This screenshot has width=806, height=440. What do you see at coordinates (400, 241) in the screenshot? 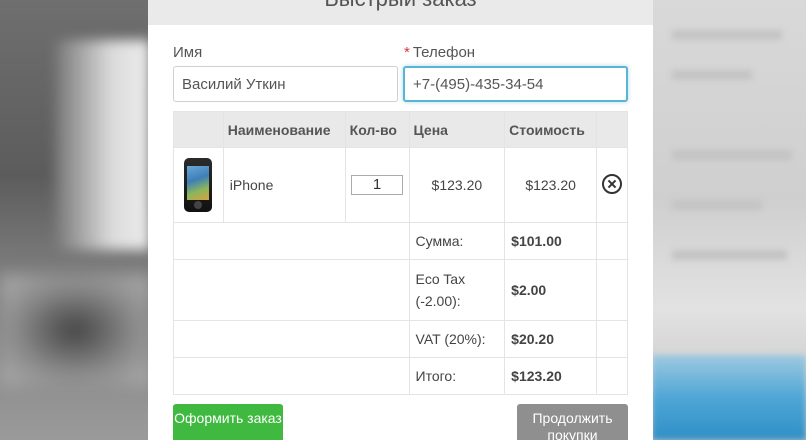
I see `summary-row: Сумма: $101.00` at bounding box center [400, 241].